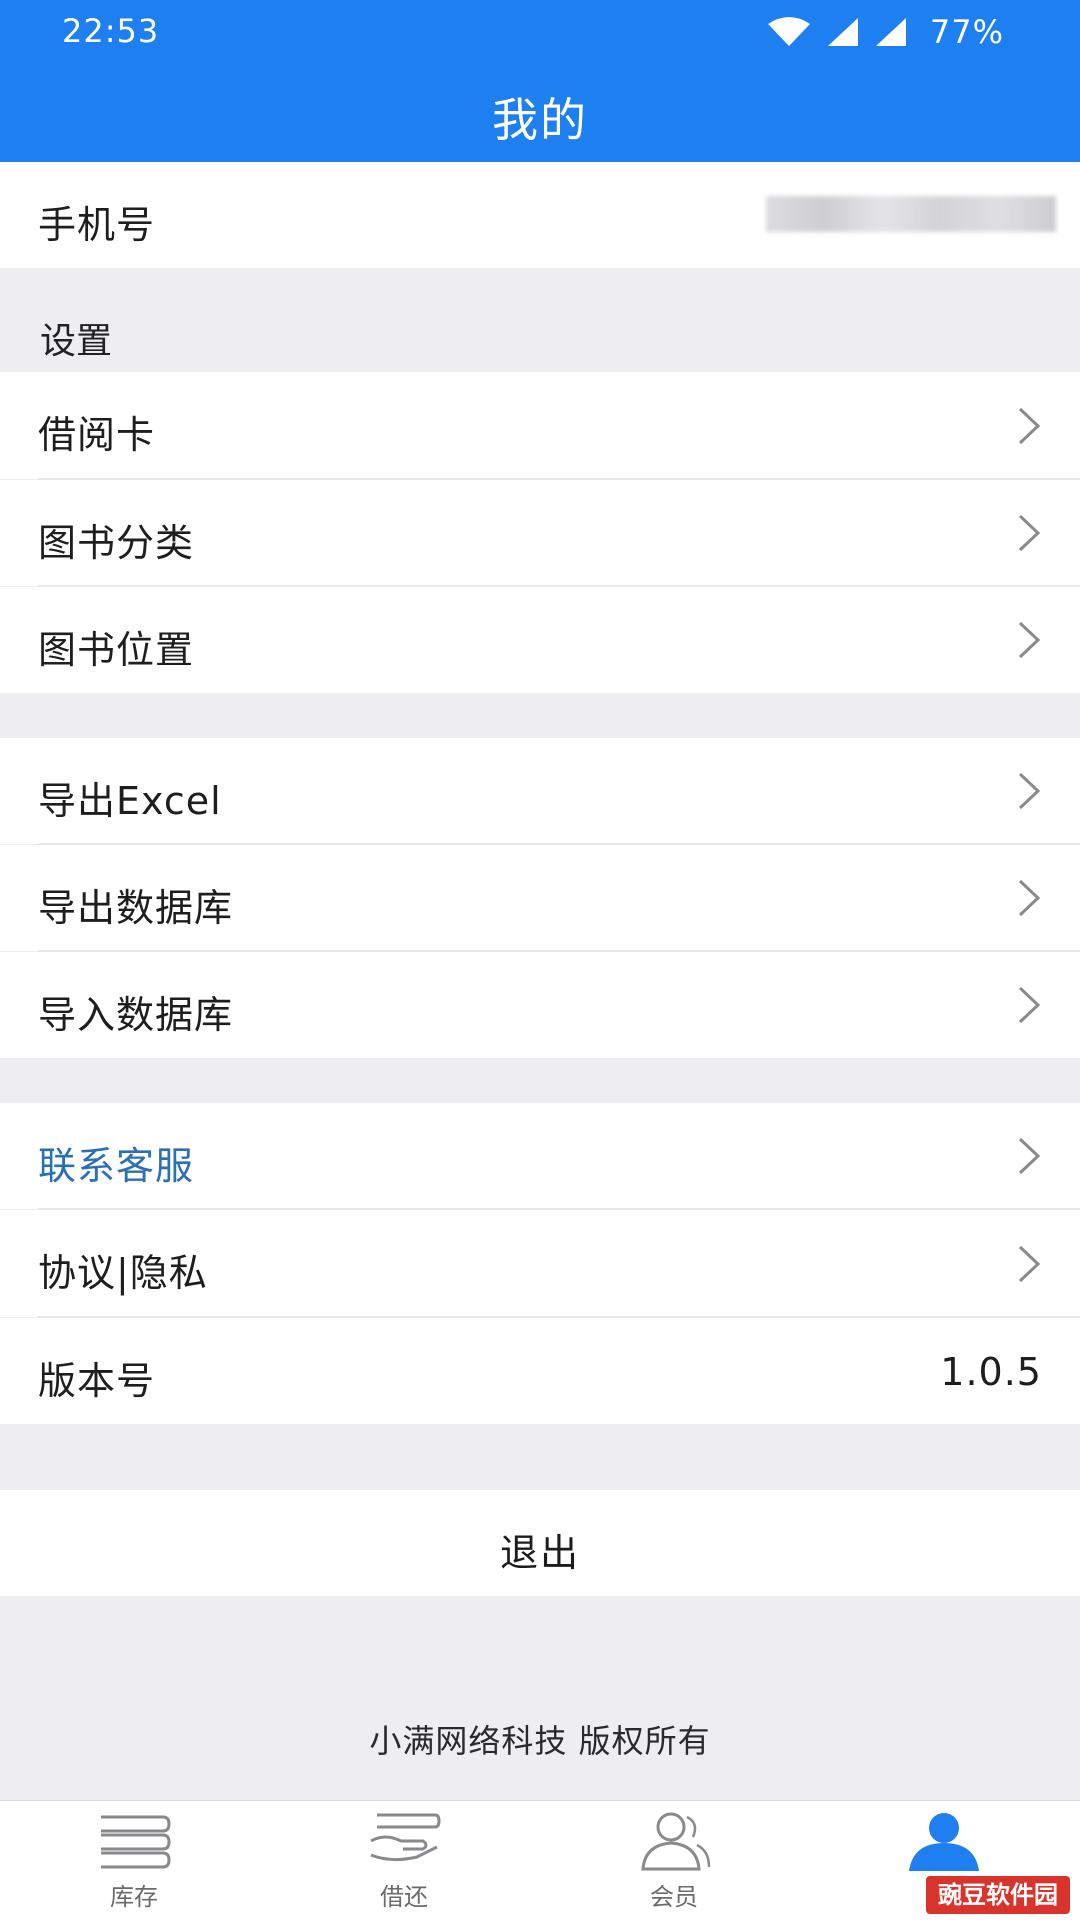 This screenshot has height=1921, width=1080. Describe the element at coordinates (116, 543) in the screenshot. I see `book-category-label: 图书分类` at that location.